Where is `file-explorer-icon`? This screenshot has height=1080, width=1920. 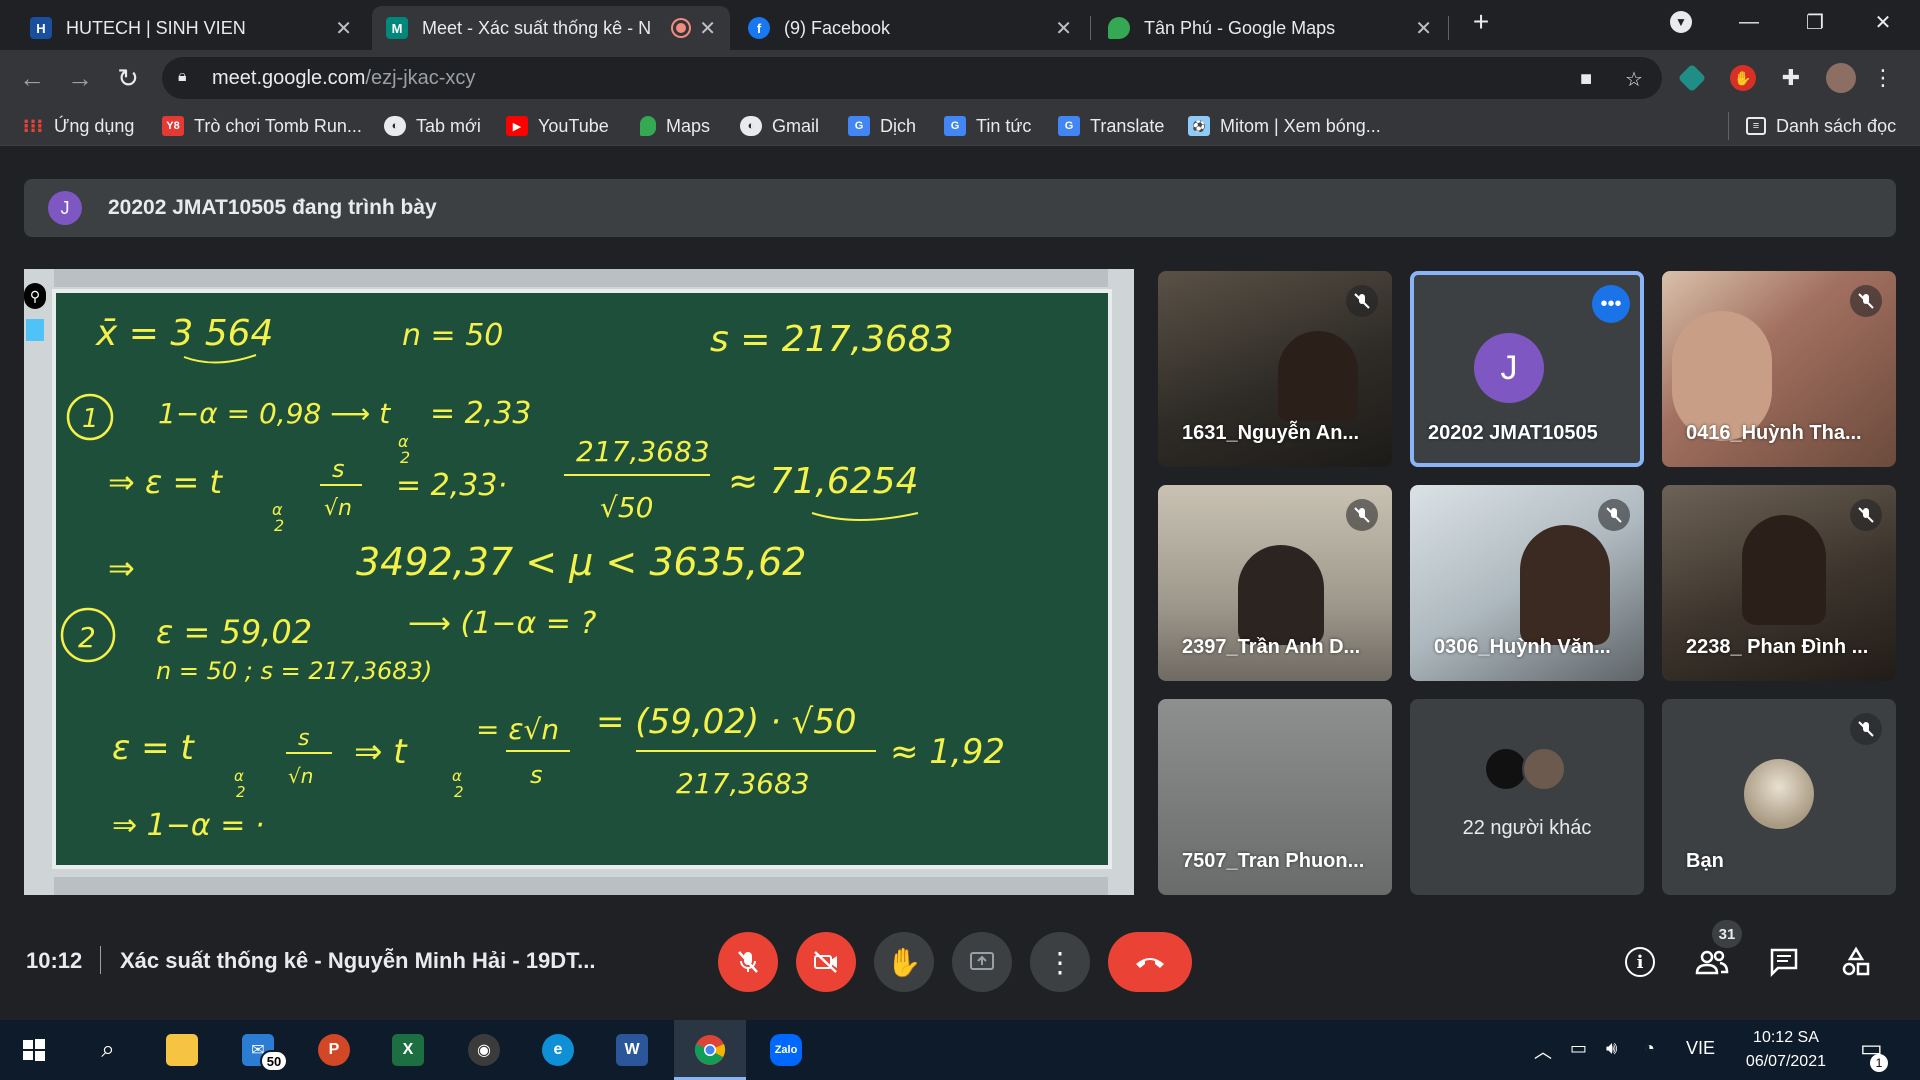 file-explorer-icon is located at coordinates (182, 1050).